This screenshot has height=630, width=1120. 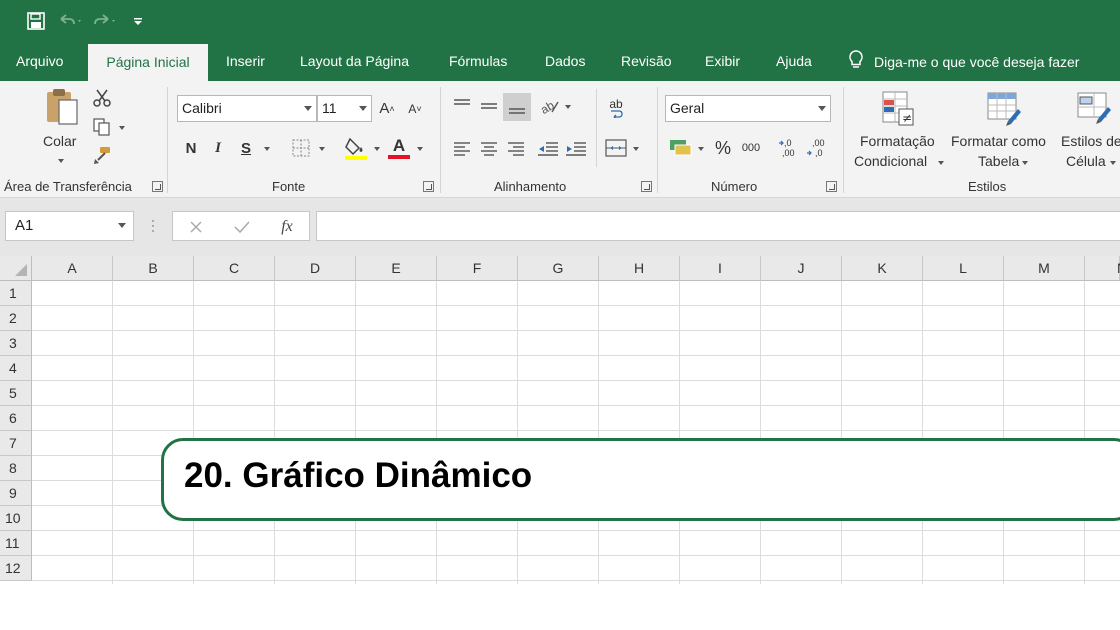 I want to click on number-format-combo: Geral, so click(x=748, y=108).